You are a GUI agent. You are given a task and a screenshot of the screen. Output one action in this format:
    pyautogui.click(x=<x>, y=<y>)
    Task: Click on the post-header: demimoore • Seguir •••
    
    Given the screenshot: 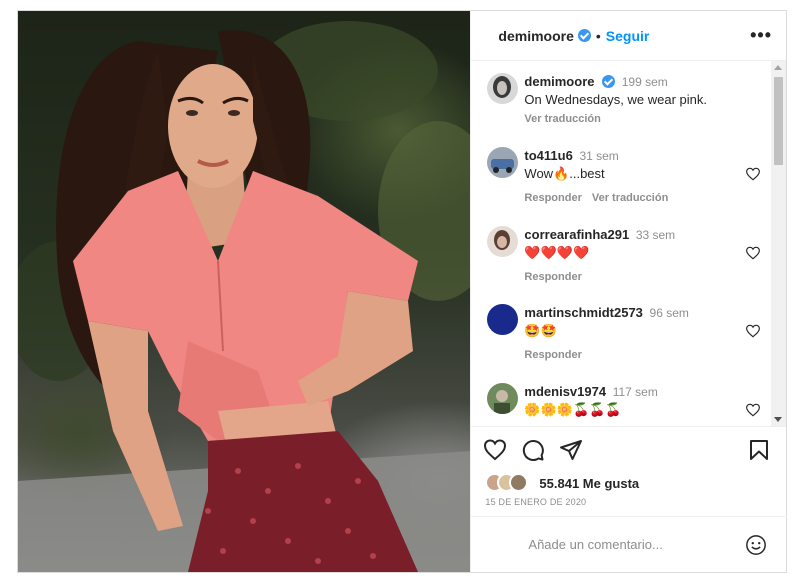 What is the action you would take?
    pyautogui.click(x=628, y=36)
    